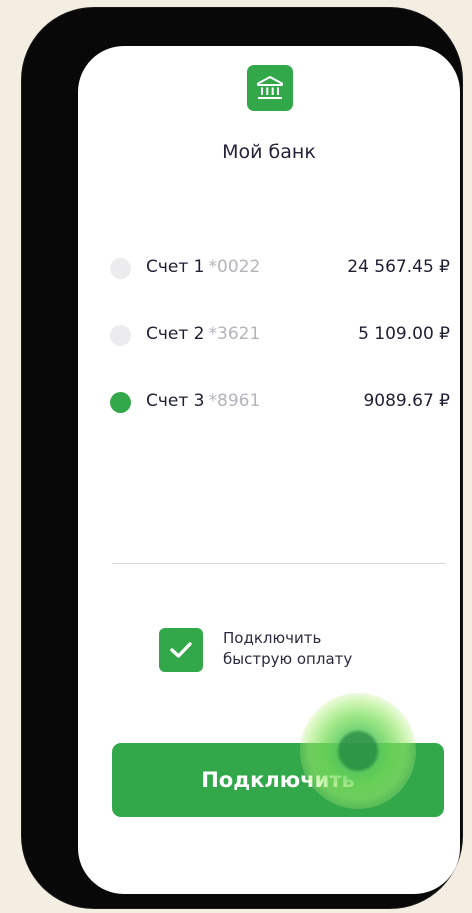  What do you see at coordinates (175, 334) in the screenshot?
I see `account-name: Счет 2` at bounding box center [175, 334].